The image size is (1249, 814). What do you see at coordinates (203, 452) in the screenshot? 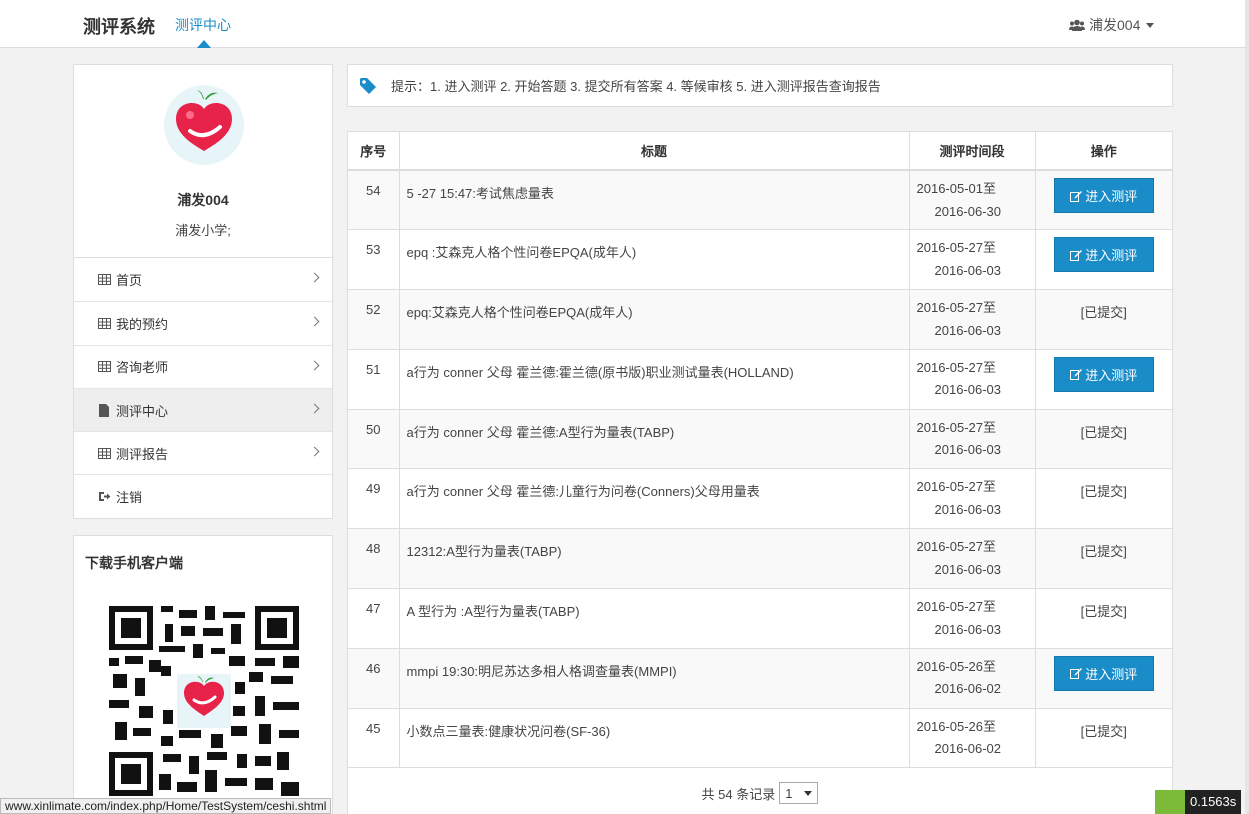
I see `sidebar-item-test-report: 测评报告` at bounding box center [203, 452].